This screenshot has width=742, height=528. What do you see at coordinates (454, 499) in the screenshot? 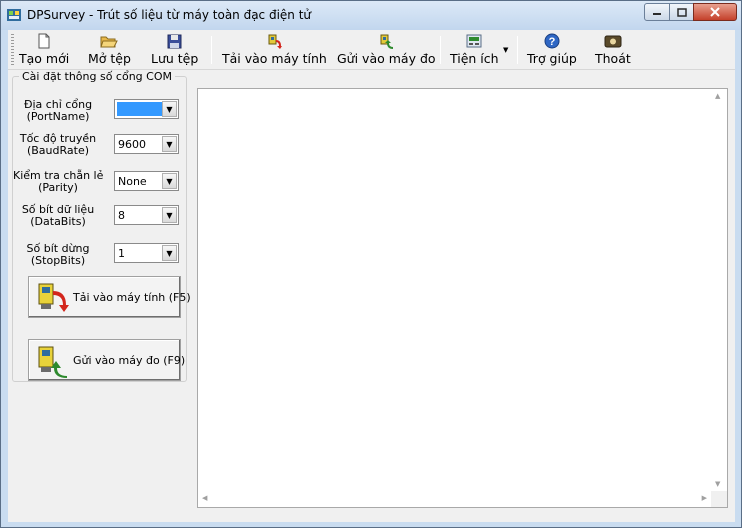
I see `horizontal-scrollbar: ◀ ▶` at bounding box center [454, 499].